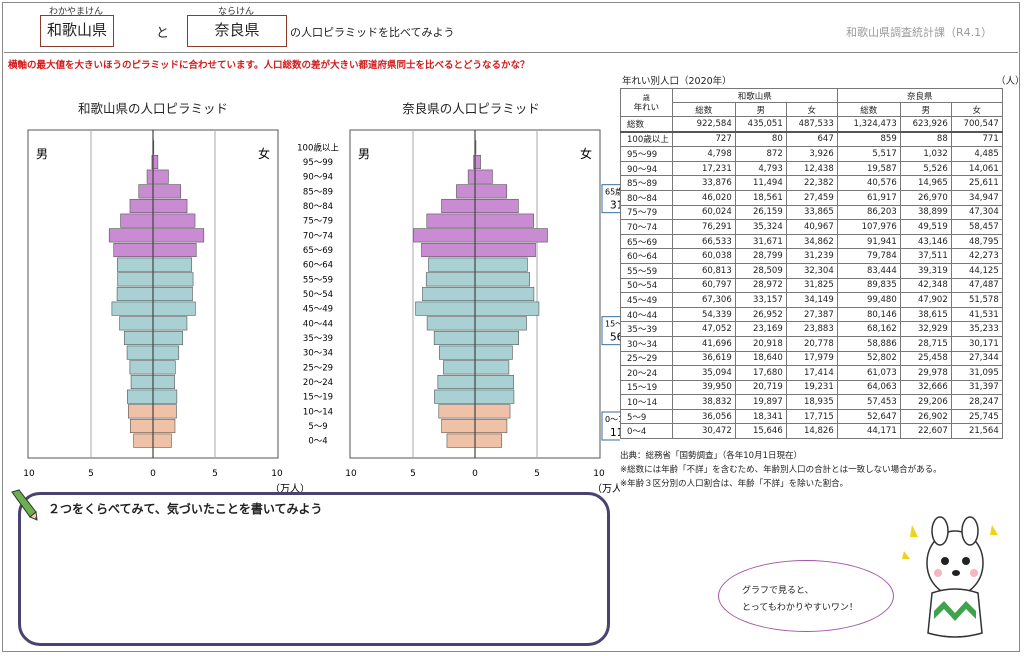 The image size is (1024, 656). I want to click on table-cell: 1,032, so click(925, 154).